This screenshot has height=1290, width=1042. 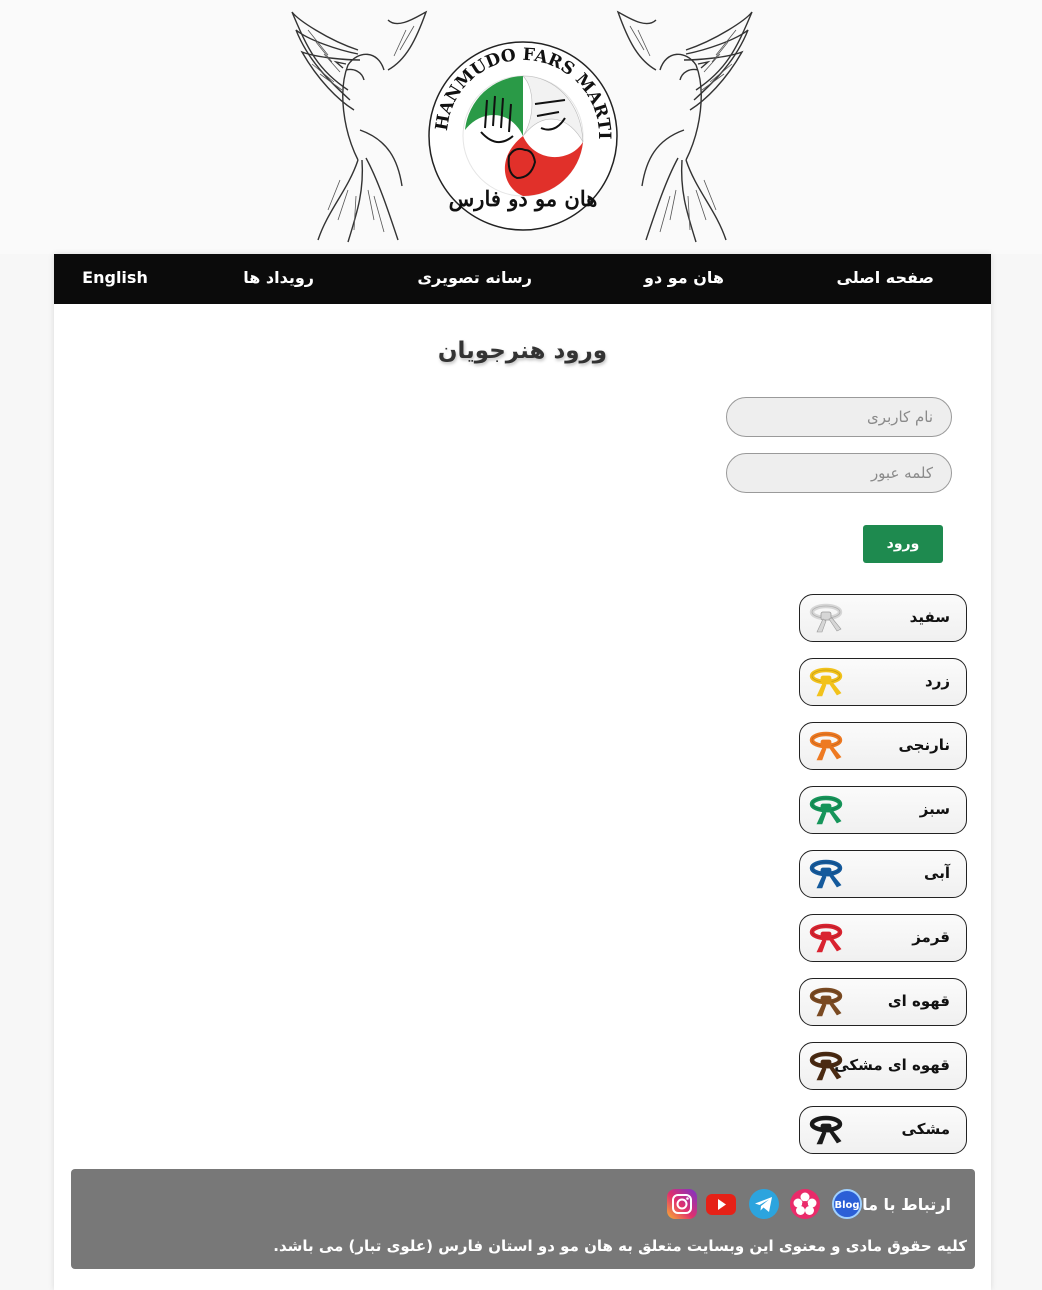 I want to click on password-input, so click(x=839, y=473).